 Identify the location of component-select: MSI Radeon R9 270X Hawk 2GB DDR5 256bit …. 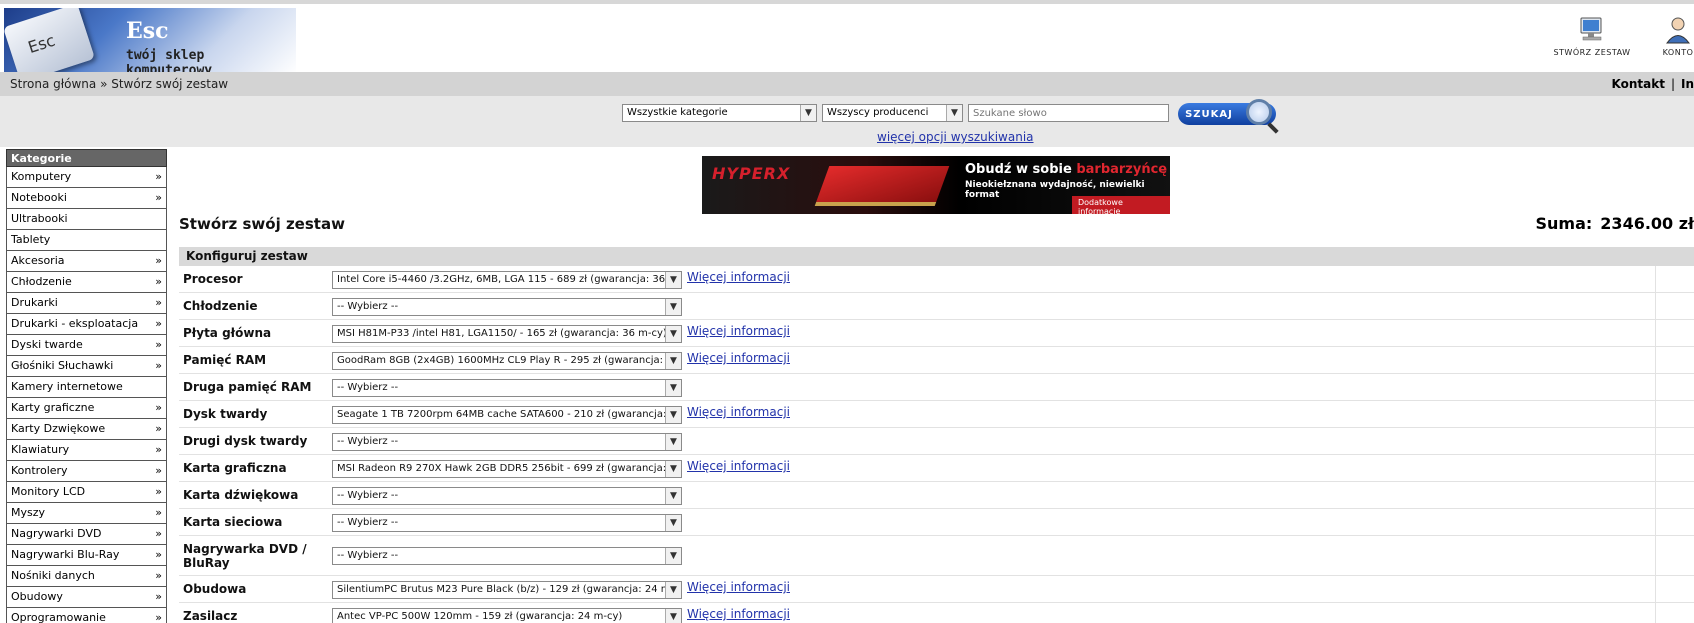
(507, 469).